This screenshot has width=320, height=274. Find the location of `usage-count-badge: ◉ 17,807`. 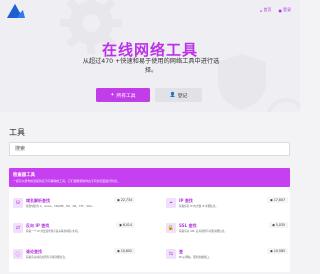

usage-count-badge: ◉ 17,807 is located at coordinates (277, 200).